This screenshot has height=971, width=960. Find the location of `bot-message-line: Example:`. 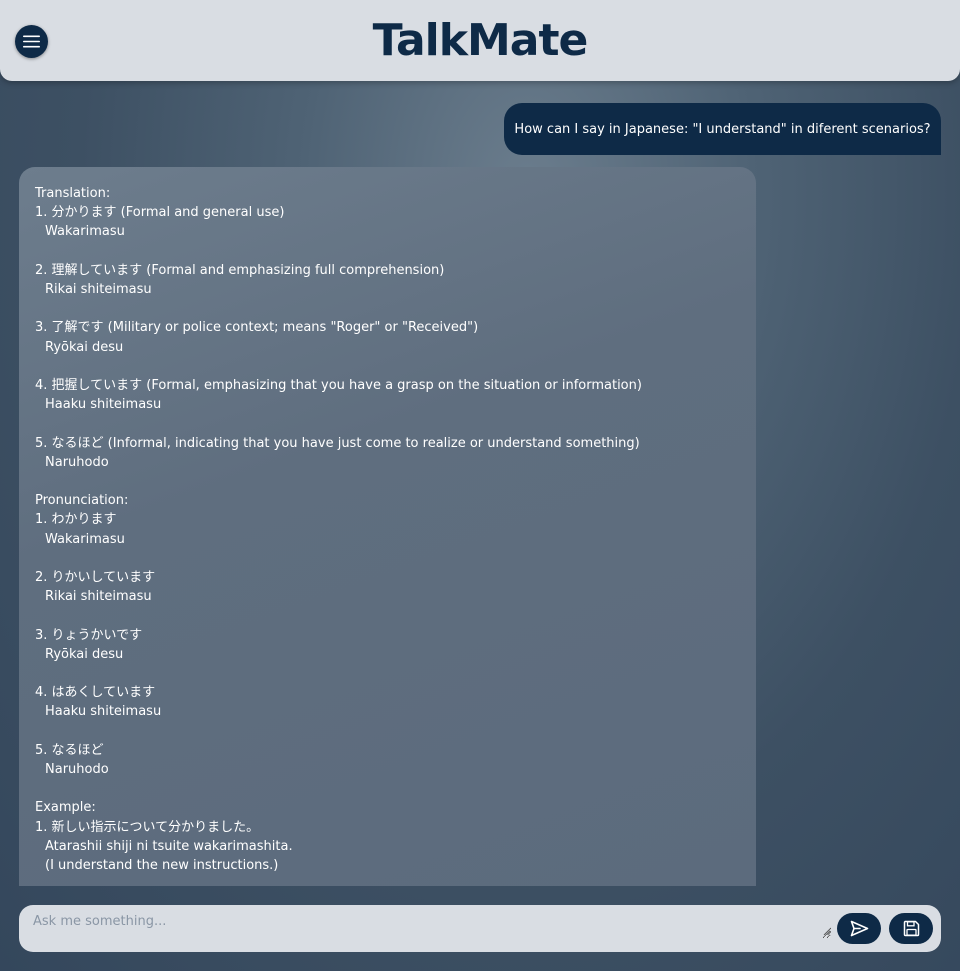

bot-message-line: Example: is located at coordinates (65, 808).